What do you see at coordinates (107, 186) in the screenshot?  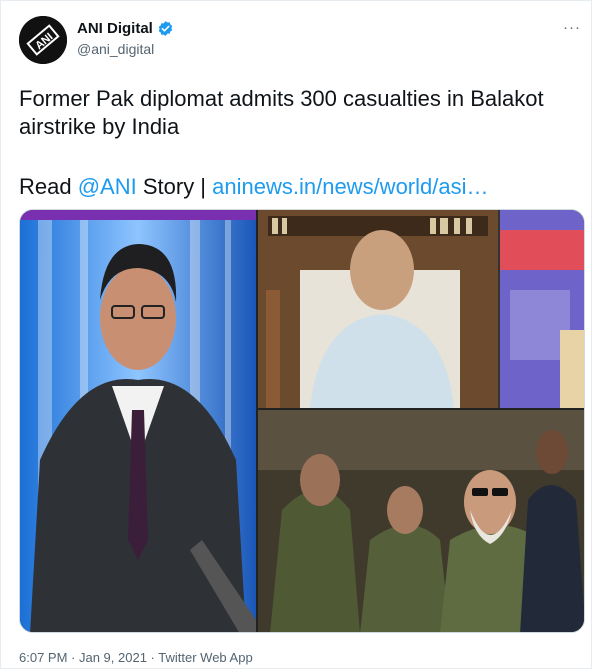 I see `mention-link: @ANI` at bounding box center [107, 186].